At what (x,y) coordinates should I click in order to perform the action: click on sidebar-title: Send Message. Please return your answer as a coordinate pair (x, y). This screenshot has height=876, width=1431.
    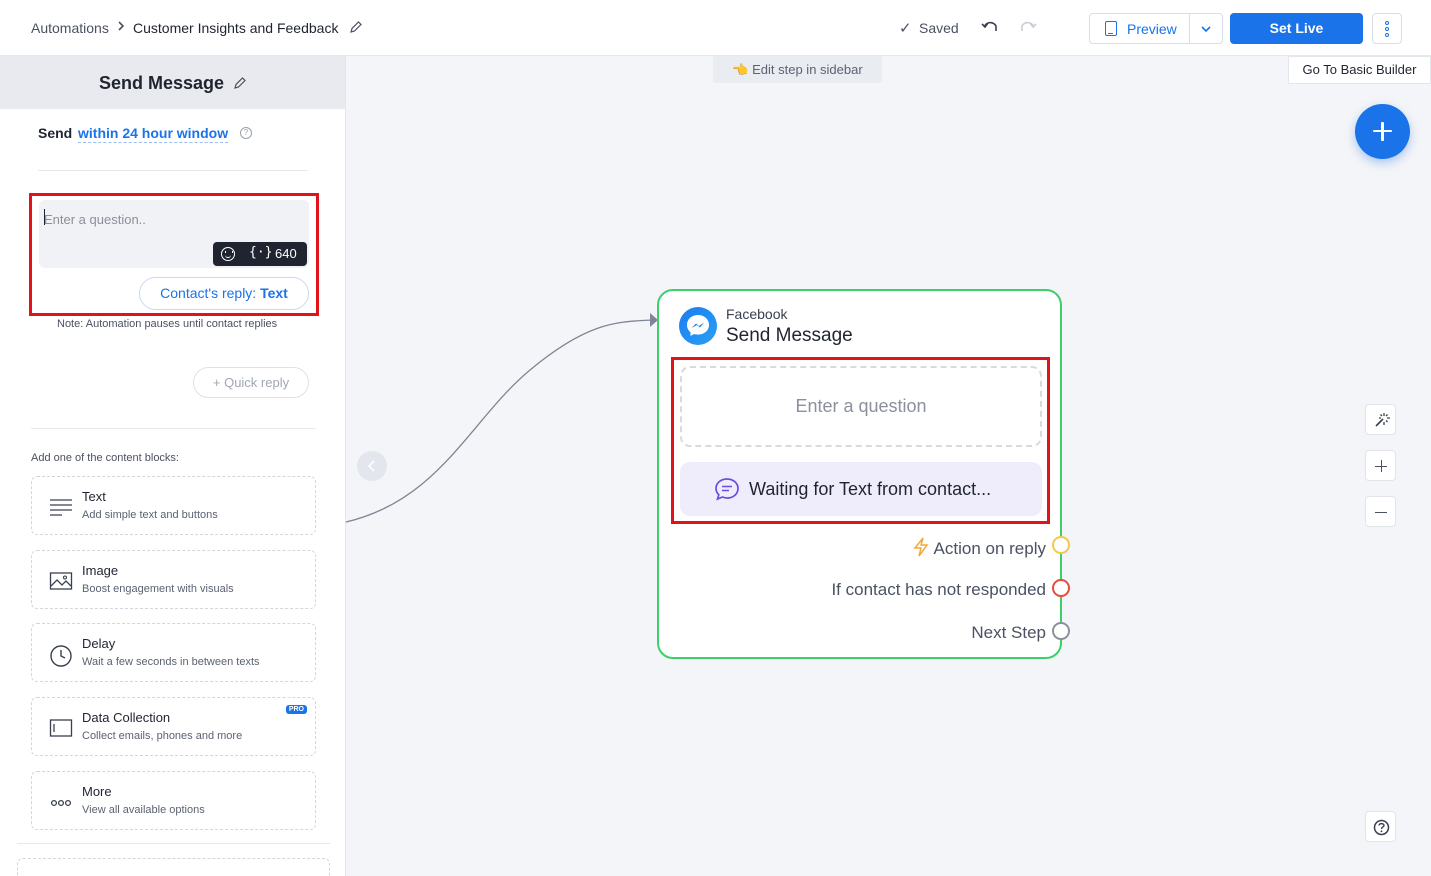
    Looking at the image, I should click on (162, 83).